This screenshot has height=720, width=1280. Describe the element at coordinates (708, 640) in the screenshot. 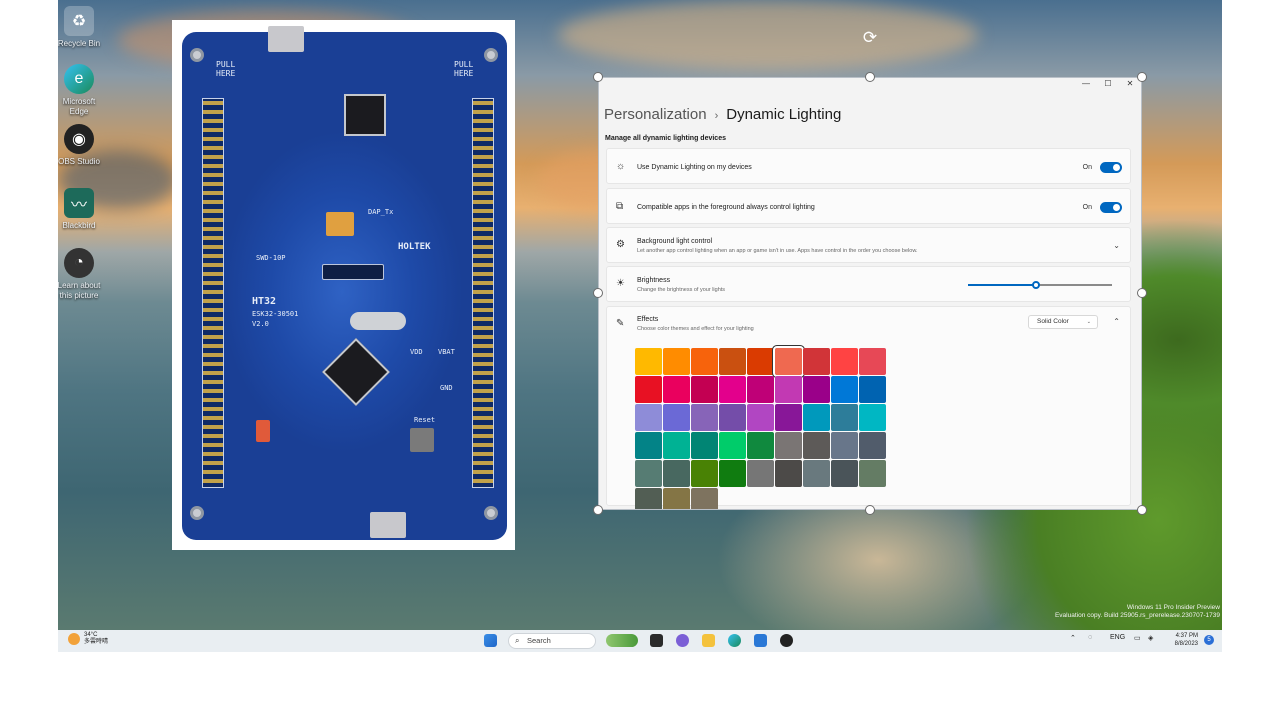

I see `file-explorer-icon` at that location.